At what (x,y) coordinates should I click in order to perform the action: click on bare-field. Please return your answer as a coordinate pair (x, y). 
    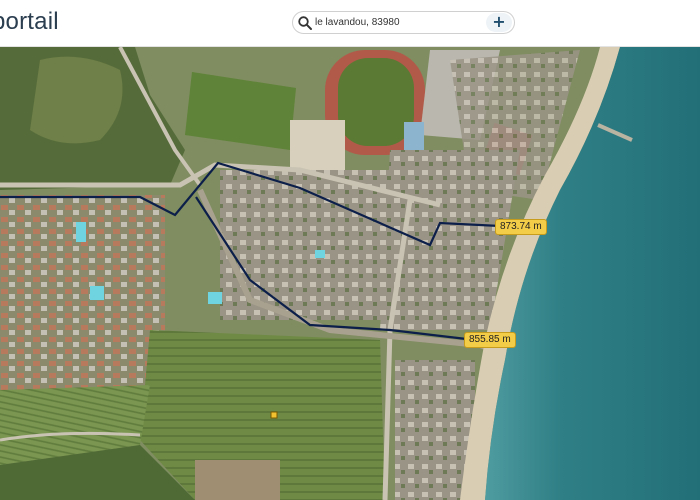
    Looking at the image, I should click on (237, 480).